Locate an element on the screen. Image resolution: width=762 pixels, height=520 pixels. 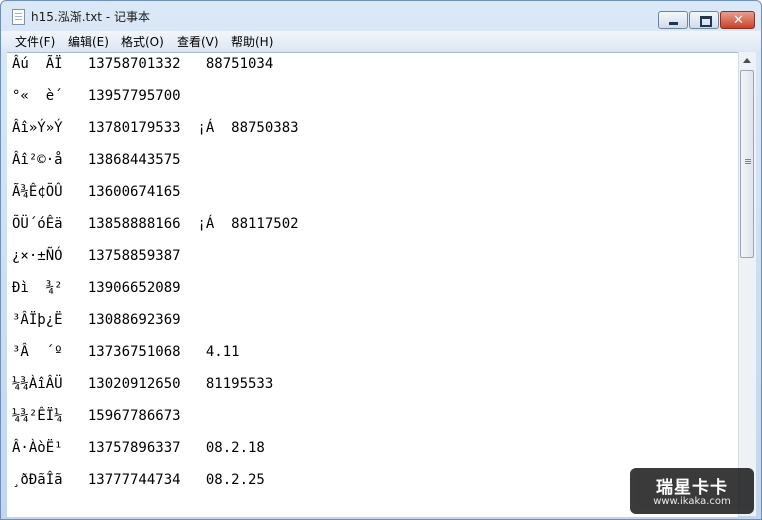
close-icon: ✕ is located at coordinates (738, 20).